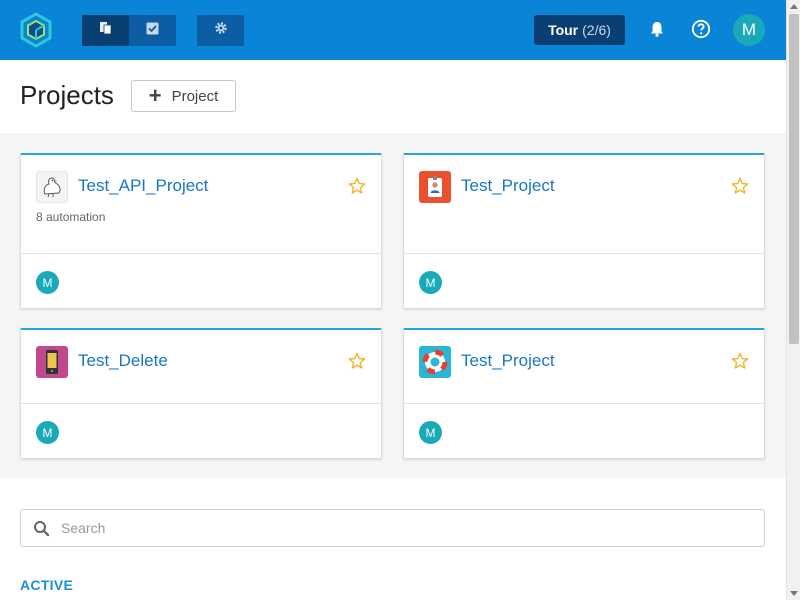  Describe the element at coordinates (579, 30) in the screenshot. I see `tour-button: Tour (2/6)` at that location.